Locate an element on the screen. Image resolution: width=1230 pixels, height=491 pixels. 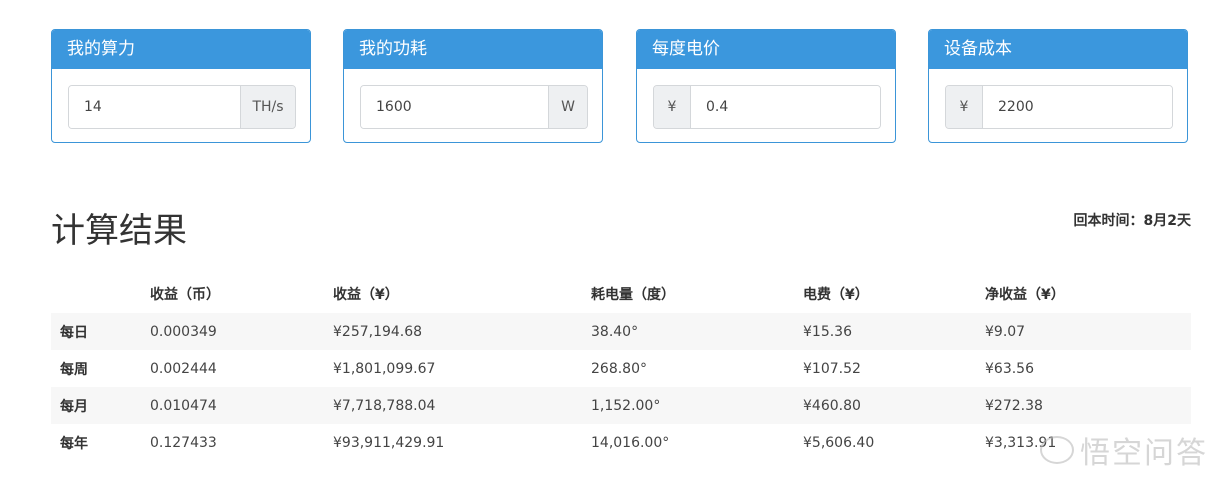
results-title: 计算结果 is located at coordinates (119, 231).